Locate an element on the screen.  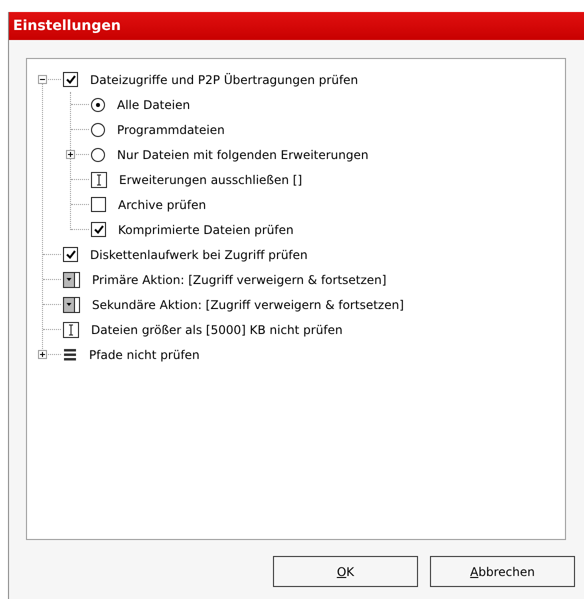
option-label: Alle Dateien is located at coordinates (153, 105).